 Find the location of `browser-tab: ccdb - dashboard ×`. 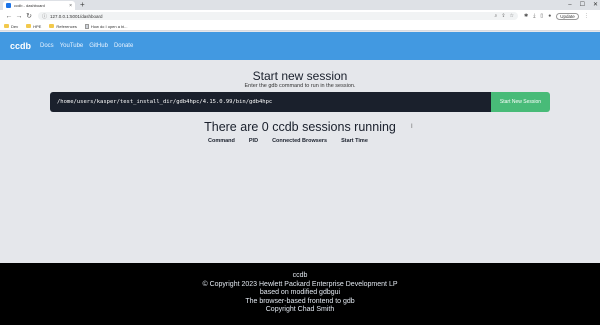

browser-tab: ccdb - dashboard × is located at coordinates (39, 5).